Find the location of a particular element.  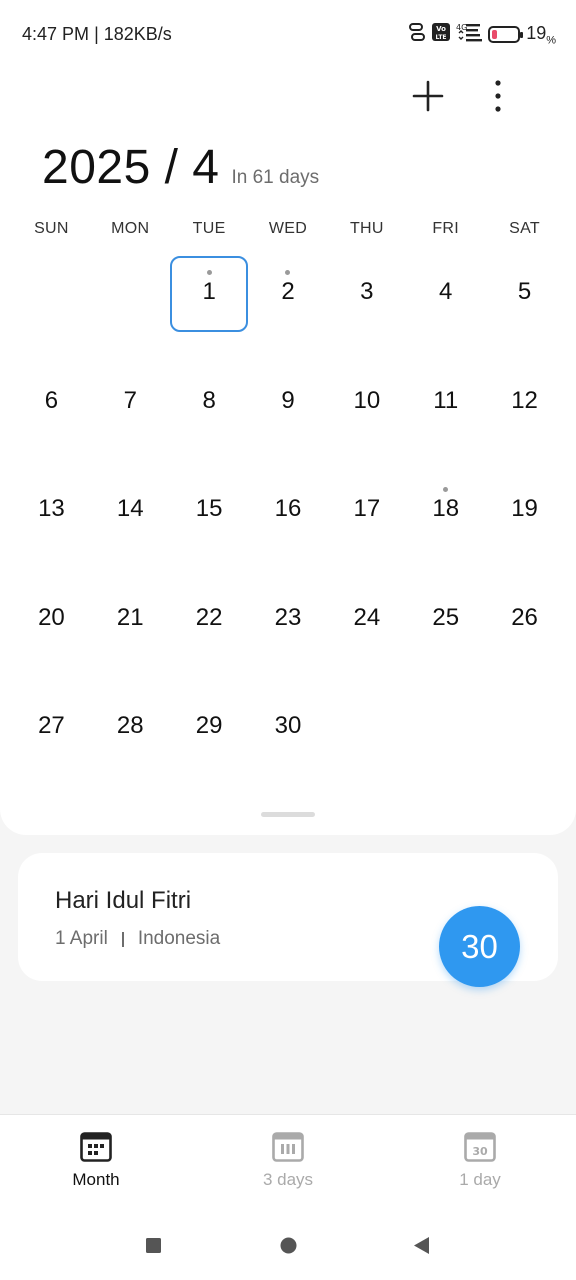

day-number: 19 is located at coordinates (524, 508).